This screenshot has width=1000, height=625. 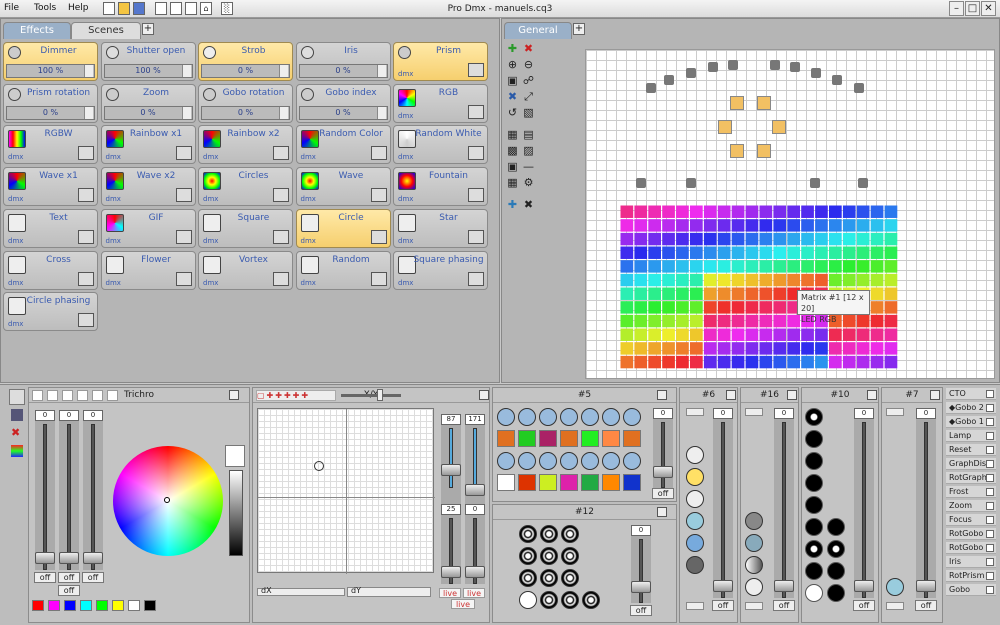 What do you see at coordinates (971, 436) in the screenshot?
I see `channel-item: Lamp` at bounding box center [971, 436].